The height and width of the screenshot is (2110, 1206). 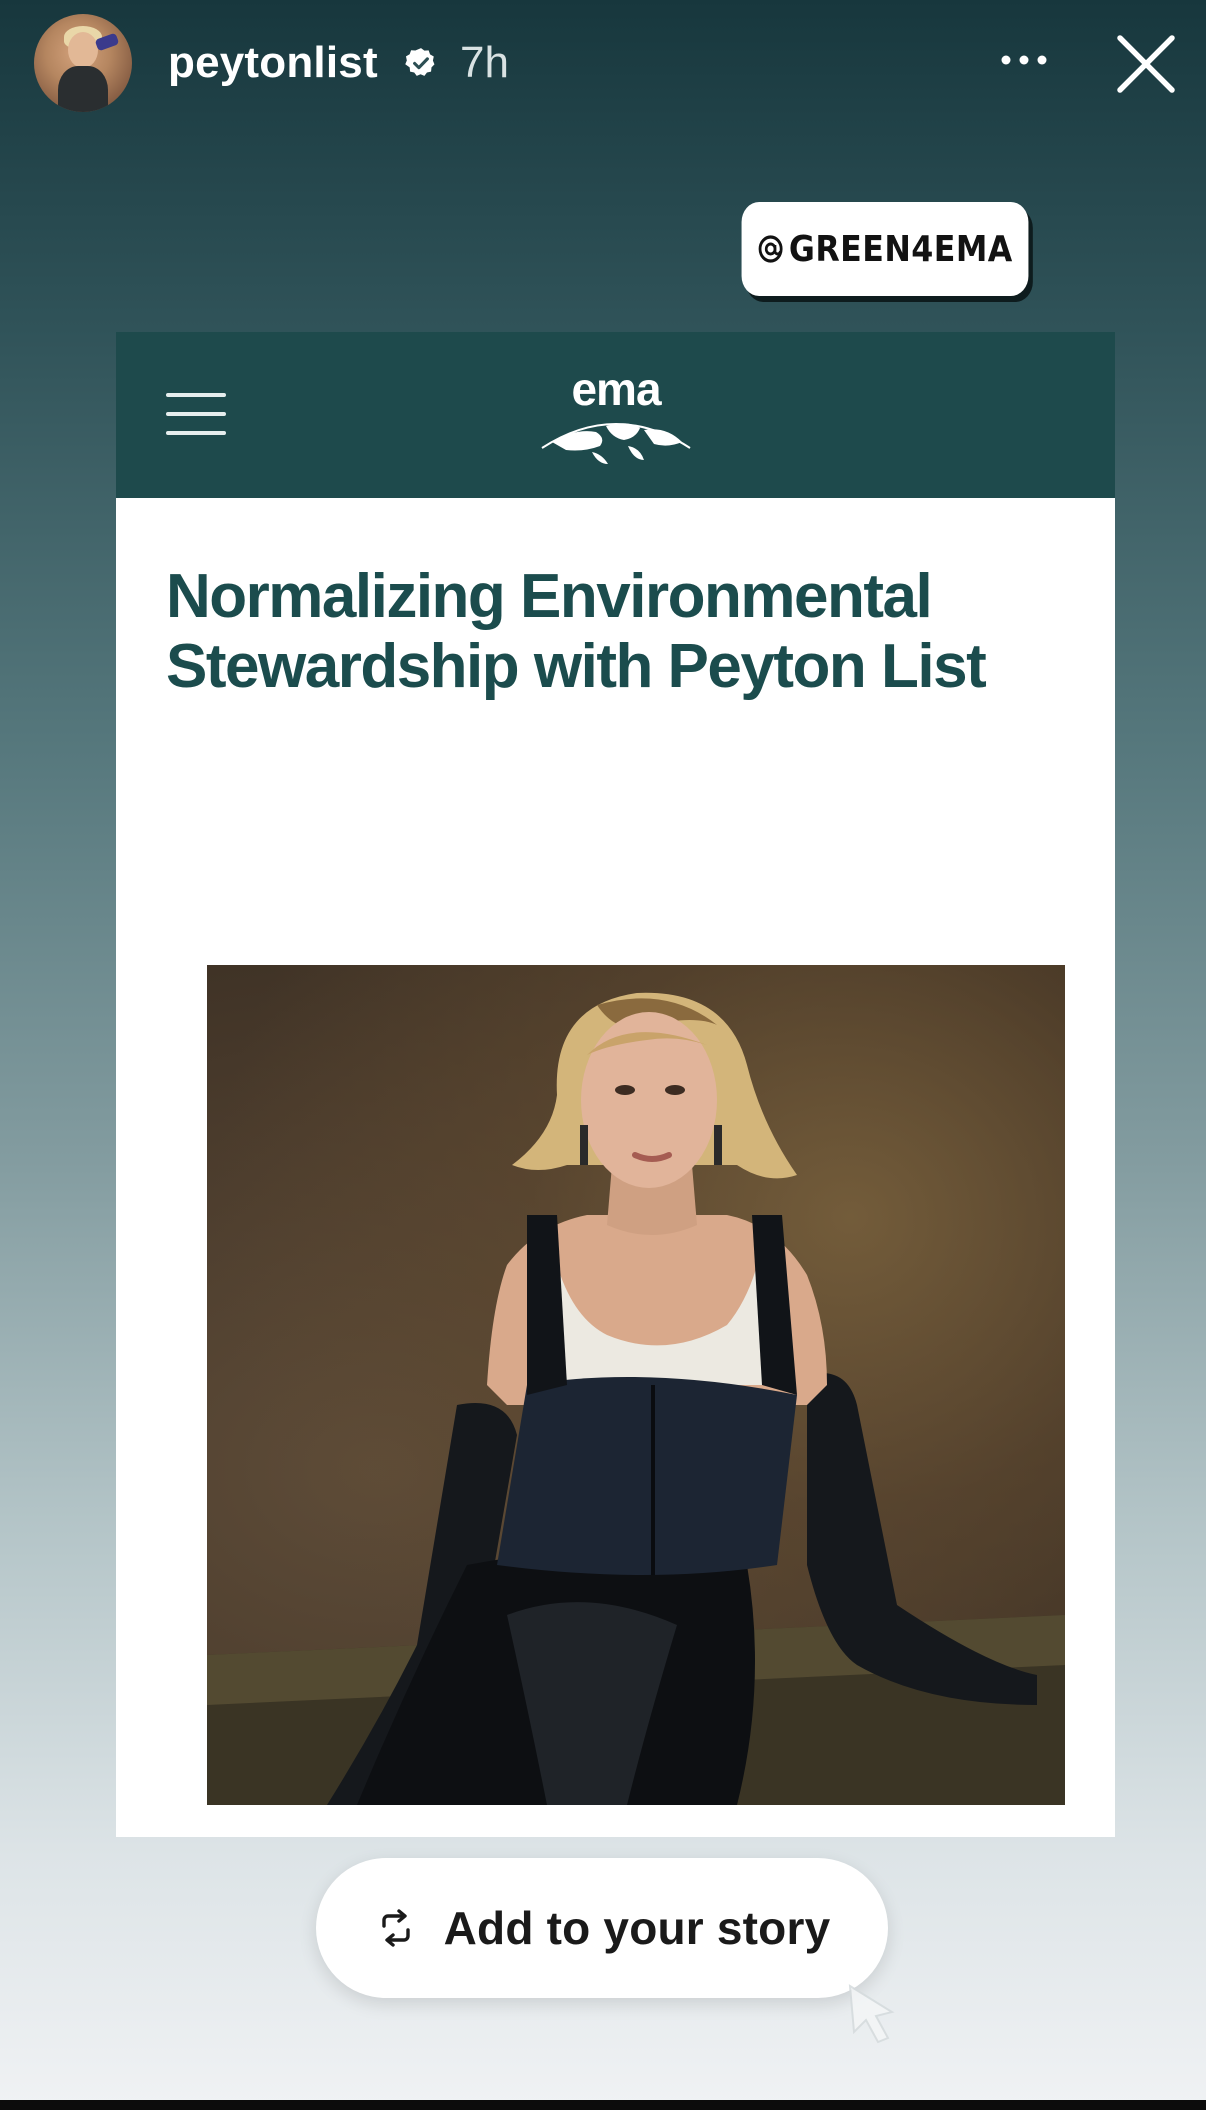 I want to click on avatar, so click(x=83, y=63).